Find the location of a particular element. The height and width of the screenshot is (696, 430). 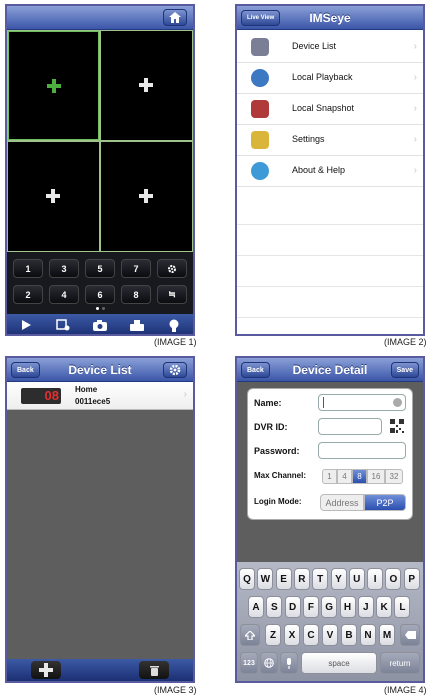

key-l: L is located at coordinates (402, 607).